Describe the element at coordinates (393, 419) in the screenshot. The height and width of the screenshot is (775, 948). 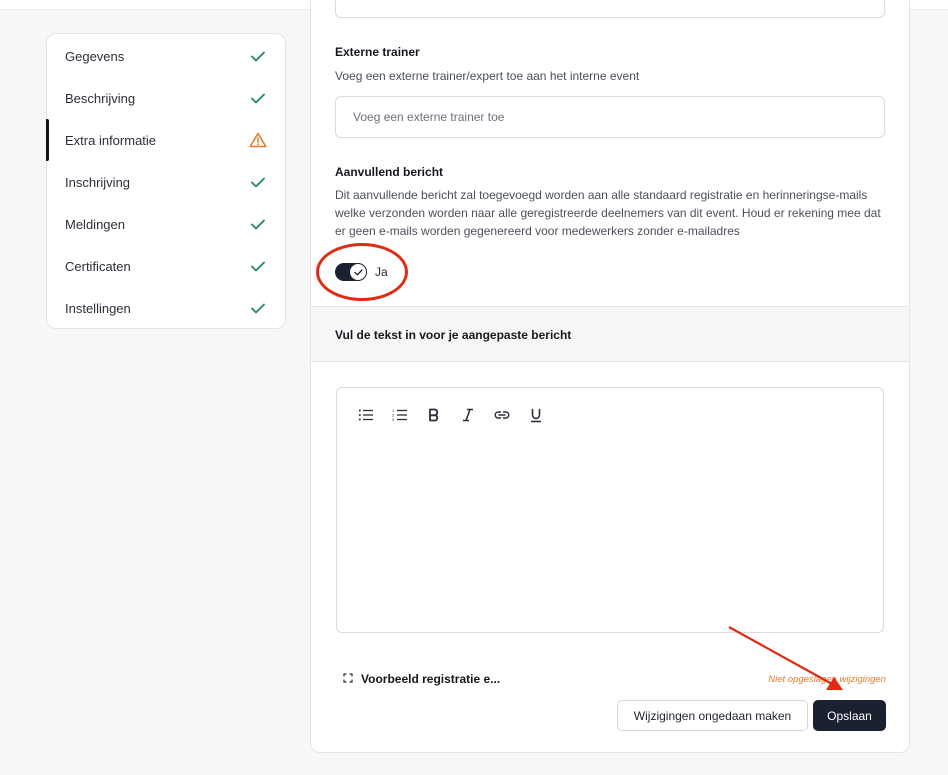
I see `svg-text: 3` at that location.